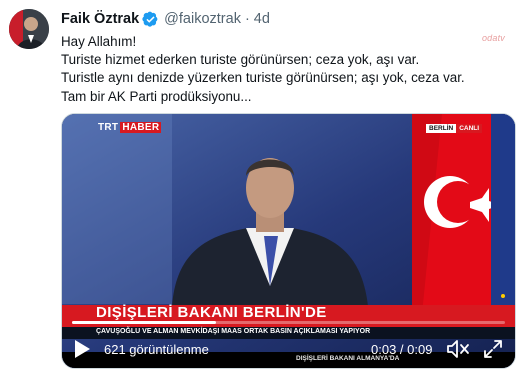 The width and height of the screenshot is (525, 381). I want to click on tweet-line: Hay Allahım!, so click(99, 41).